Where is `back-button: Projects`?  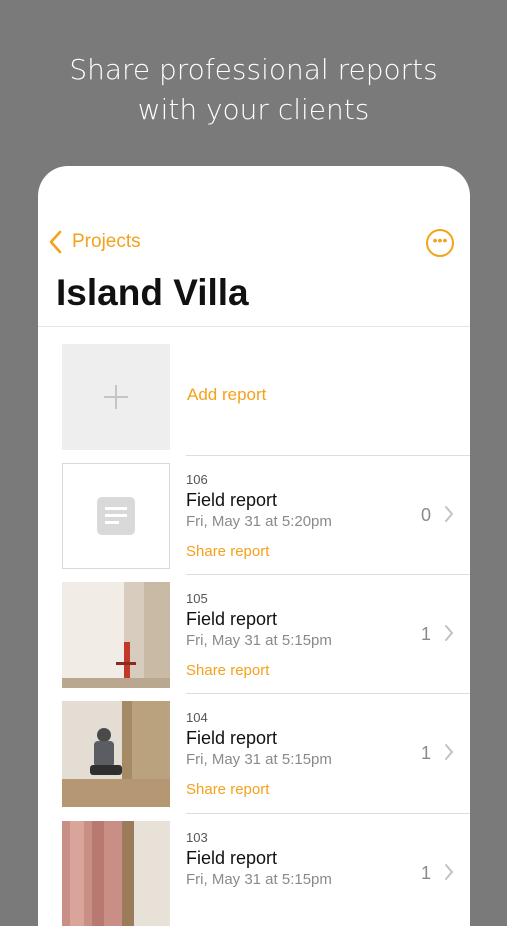 back-button: Projects is located at coordinates (94, 242).